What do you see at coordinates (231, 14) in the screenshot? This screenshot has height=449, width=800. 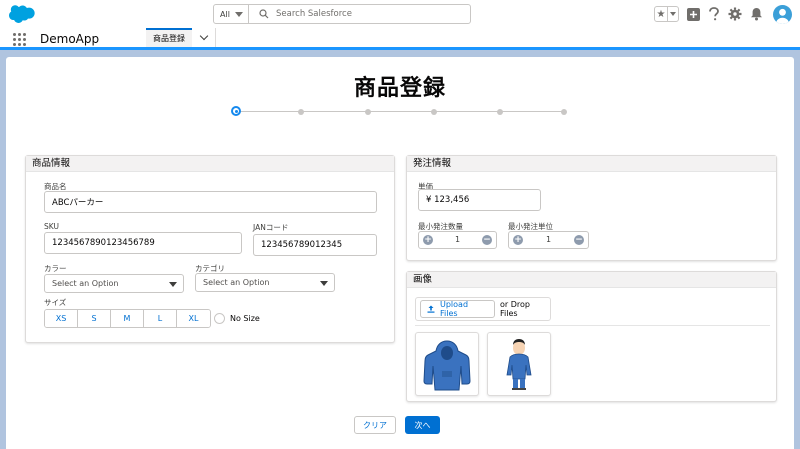 I see `search-scope-select: All` at bounding box center [231, 14].